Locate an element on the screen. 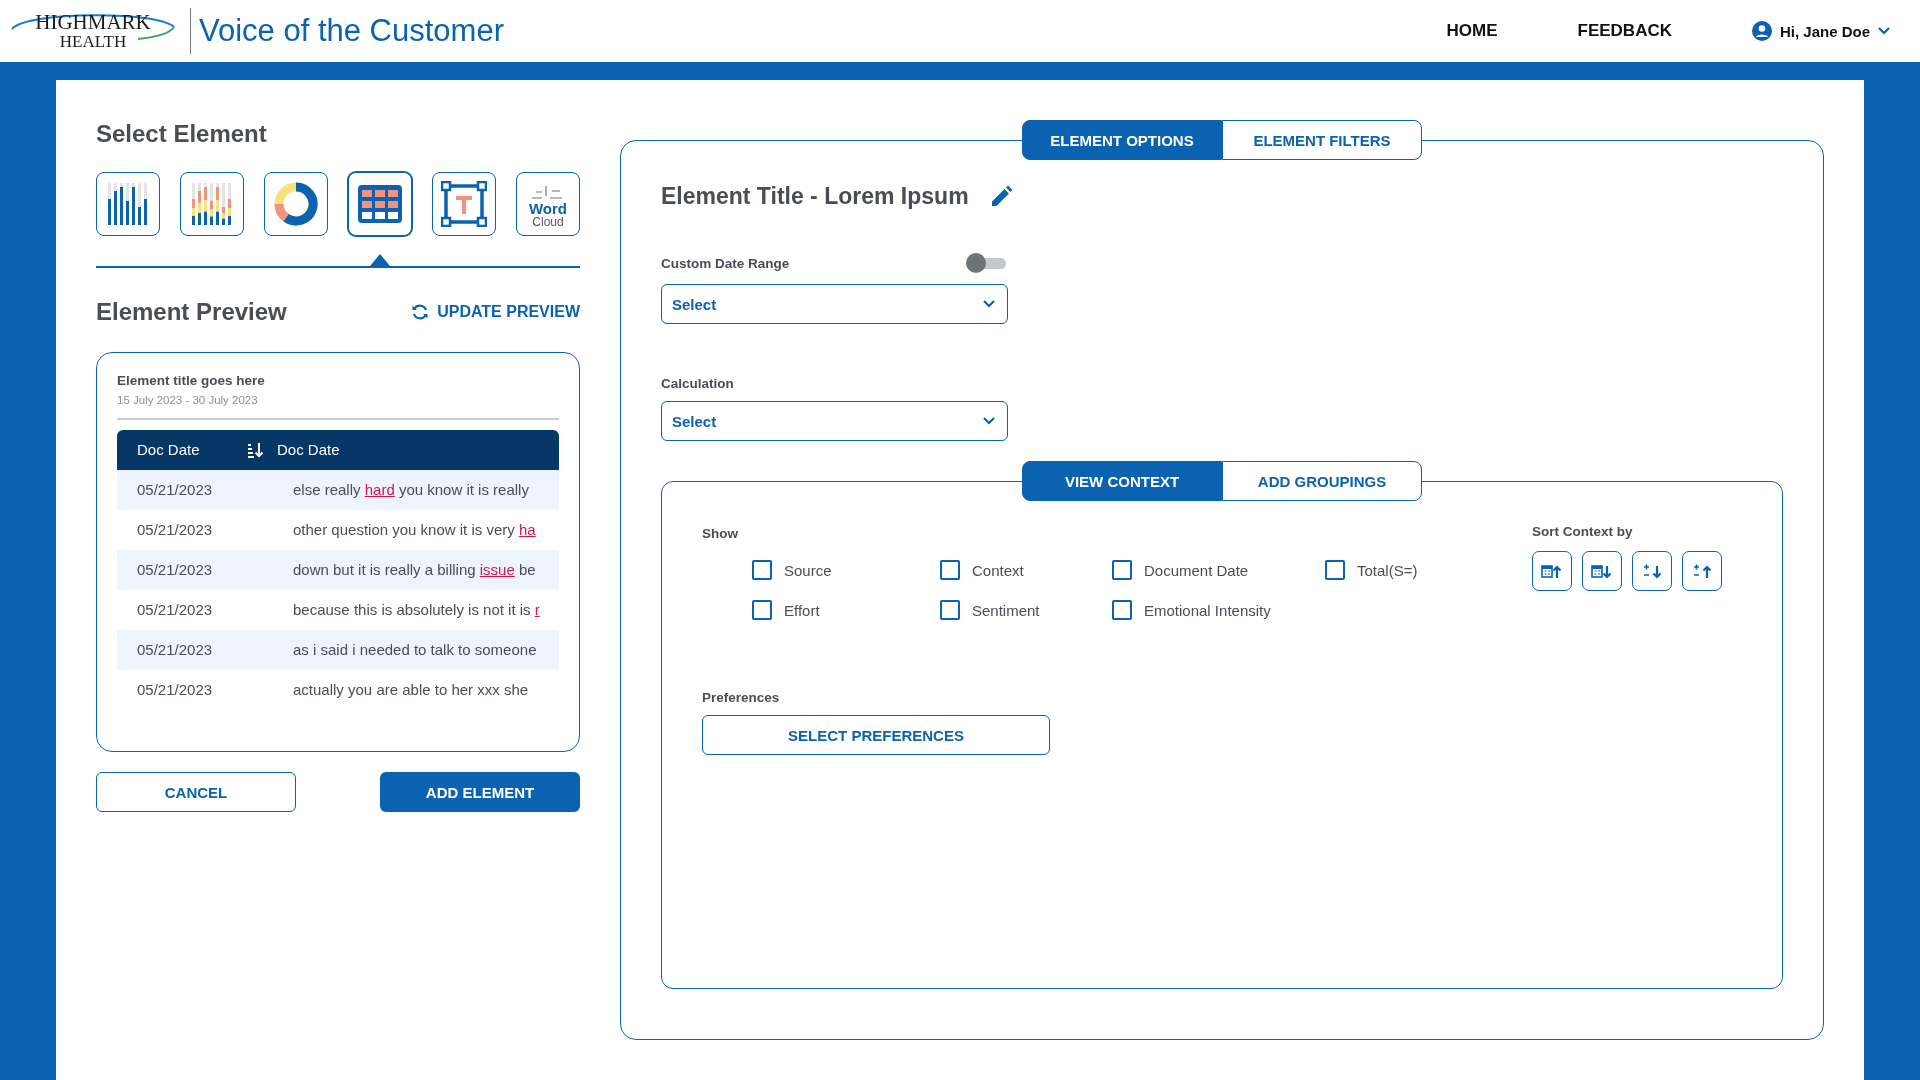 Image resolution: width=1920 pixels, height=1080 pixels. field-label: Calculation is located at coordinates (697, 383).